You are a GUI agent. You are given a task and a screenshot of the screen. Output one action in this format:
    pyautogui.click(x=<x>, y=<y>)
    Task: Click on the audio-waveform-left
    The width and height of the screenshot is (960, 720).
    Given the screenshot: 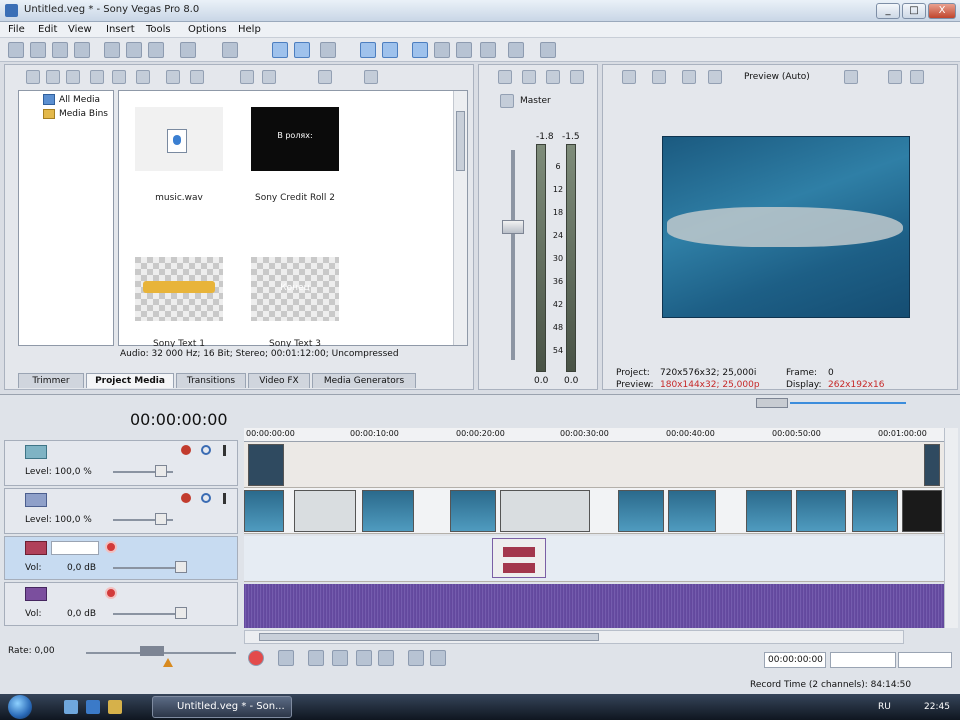 What is the action you would take?
    pyautogui.click(x=594, y=595)
    